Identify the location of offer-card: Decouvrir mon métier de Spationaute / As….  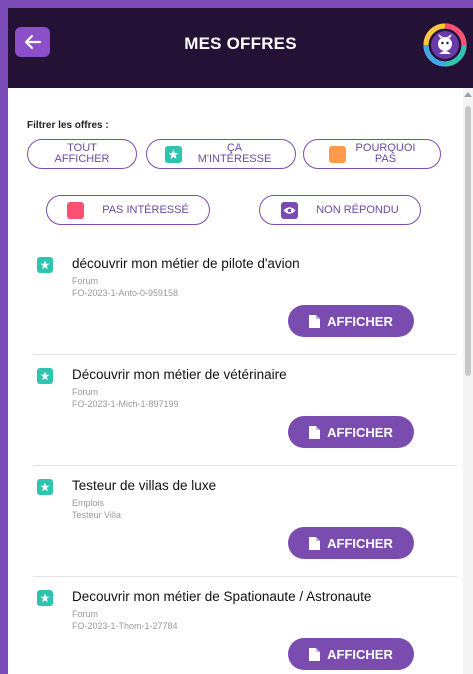
(245, 627).